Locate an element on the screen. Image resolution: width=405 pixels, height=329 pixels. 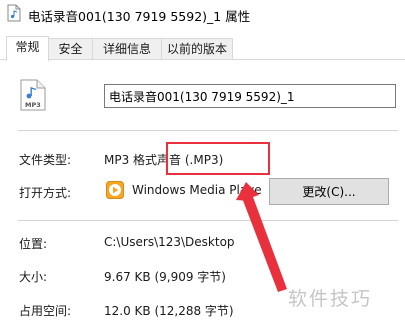
tab-security: 安全 is located at coordinates (70, 49).